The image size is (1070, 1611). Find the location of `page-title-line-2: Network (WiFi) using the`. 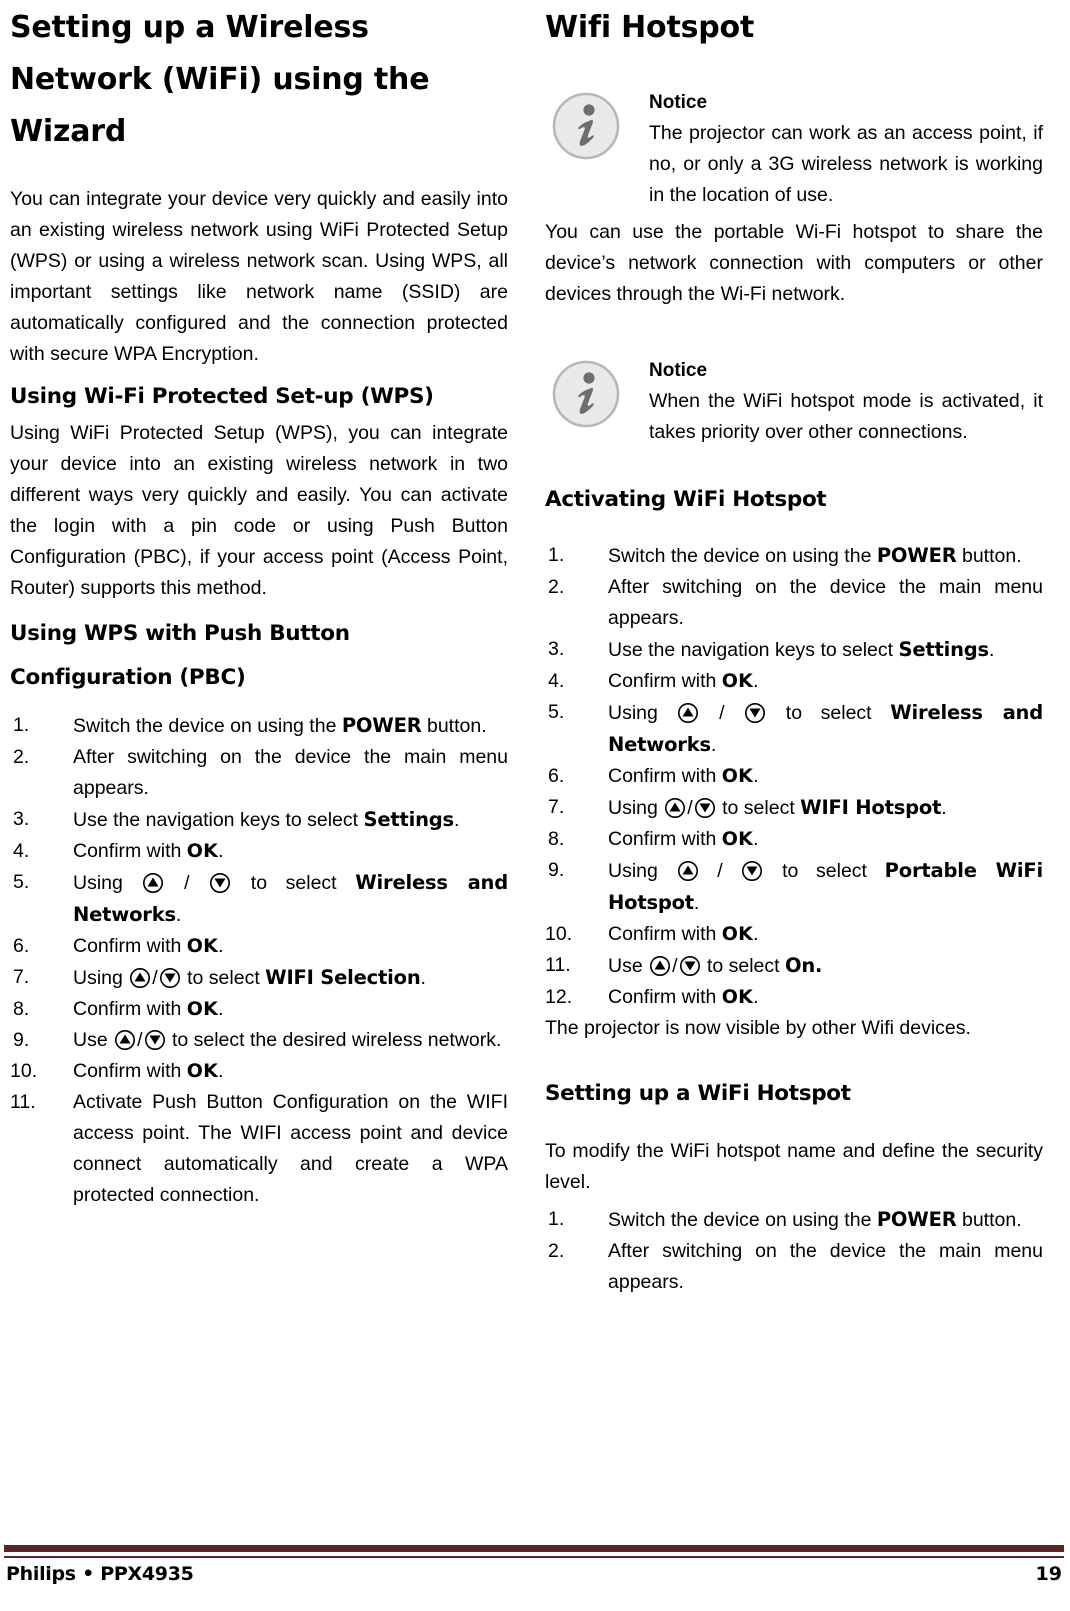

page-title-line-2: Network (WiFi) using the is located at coordinates (220, 79).